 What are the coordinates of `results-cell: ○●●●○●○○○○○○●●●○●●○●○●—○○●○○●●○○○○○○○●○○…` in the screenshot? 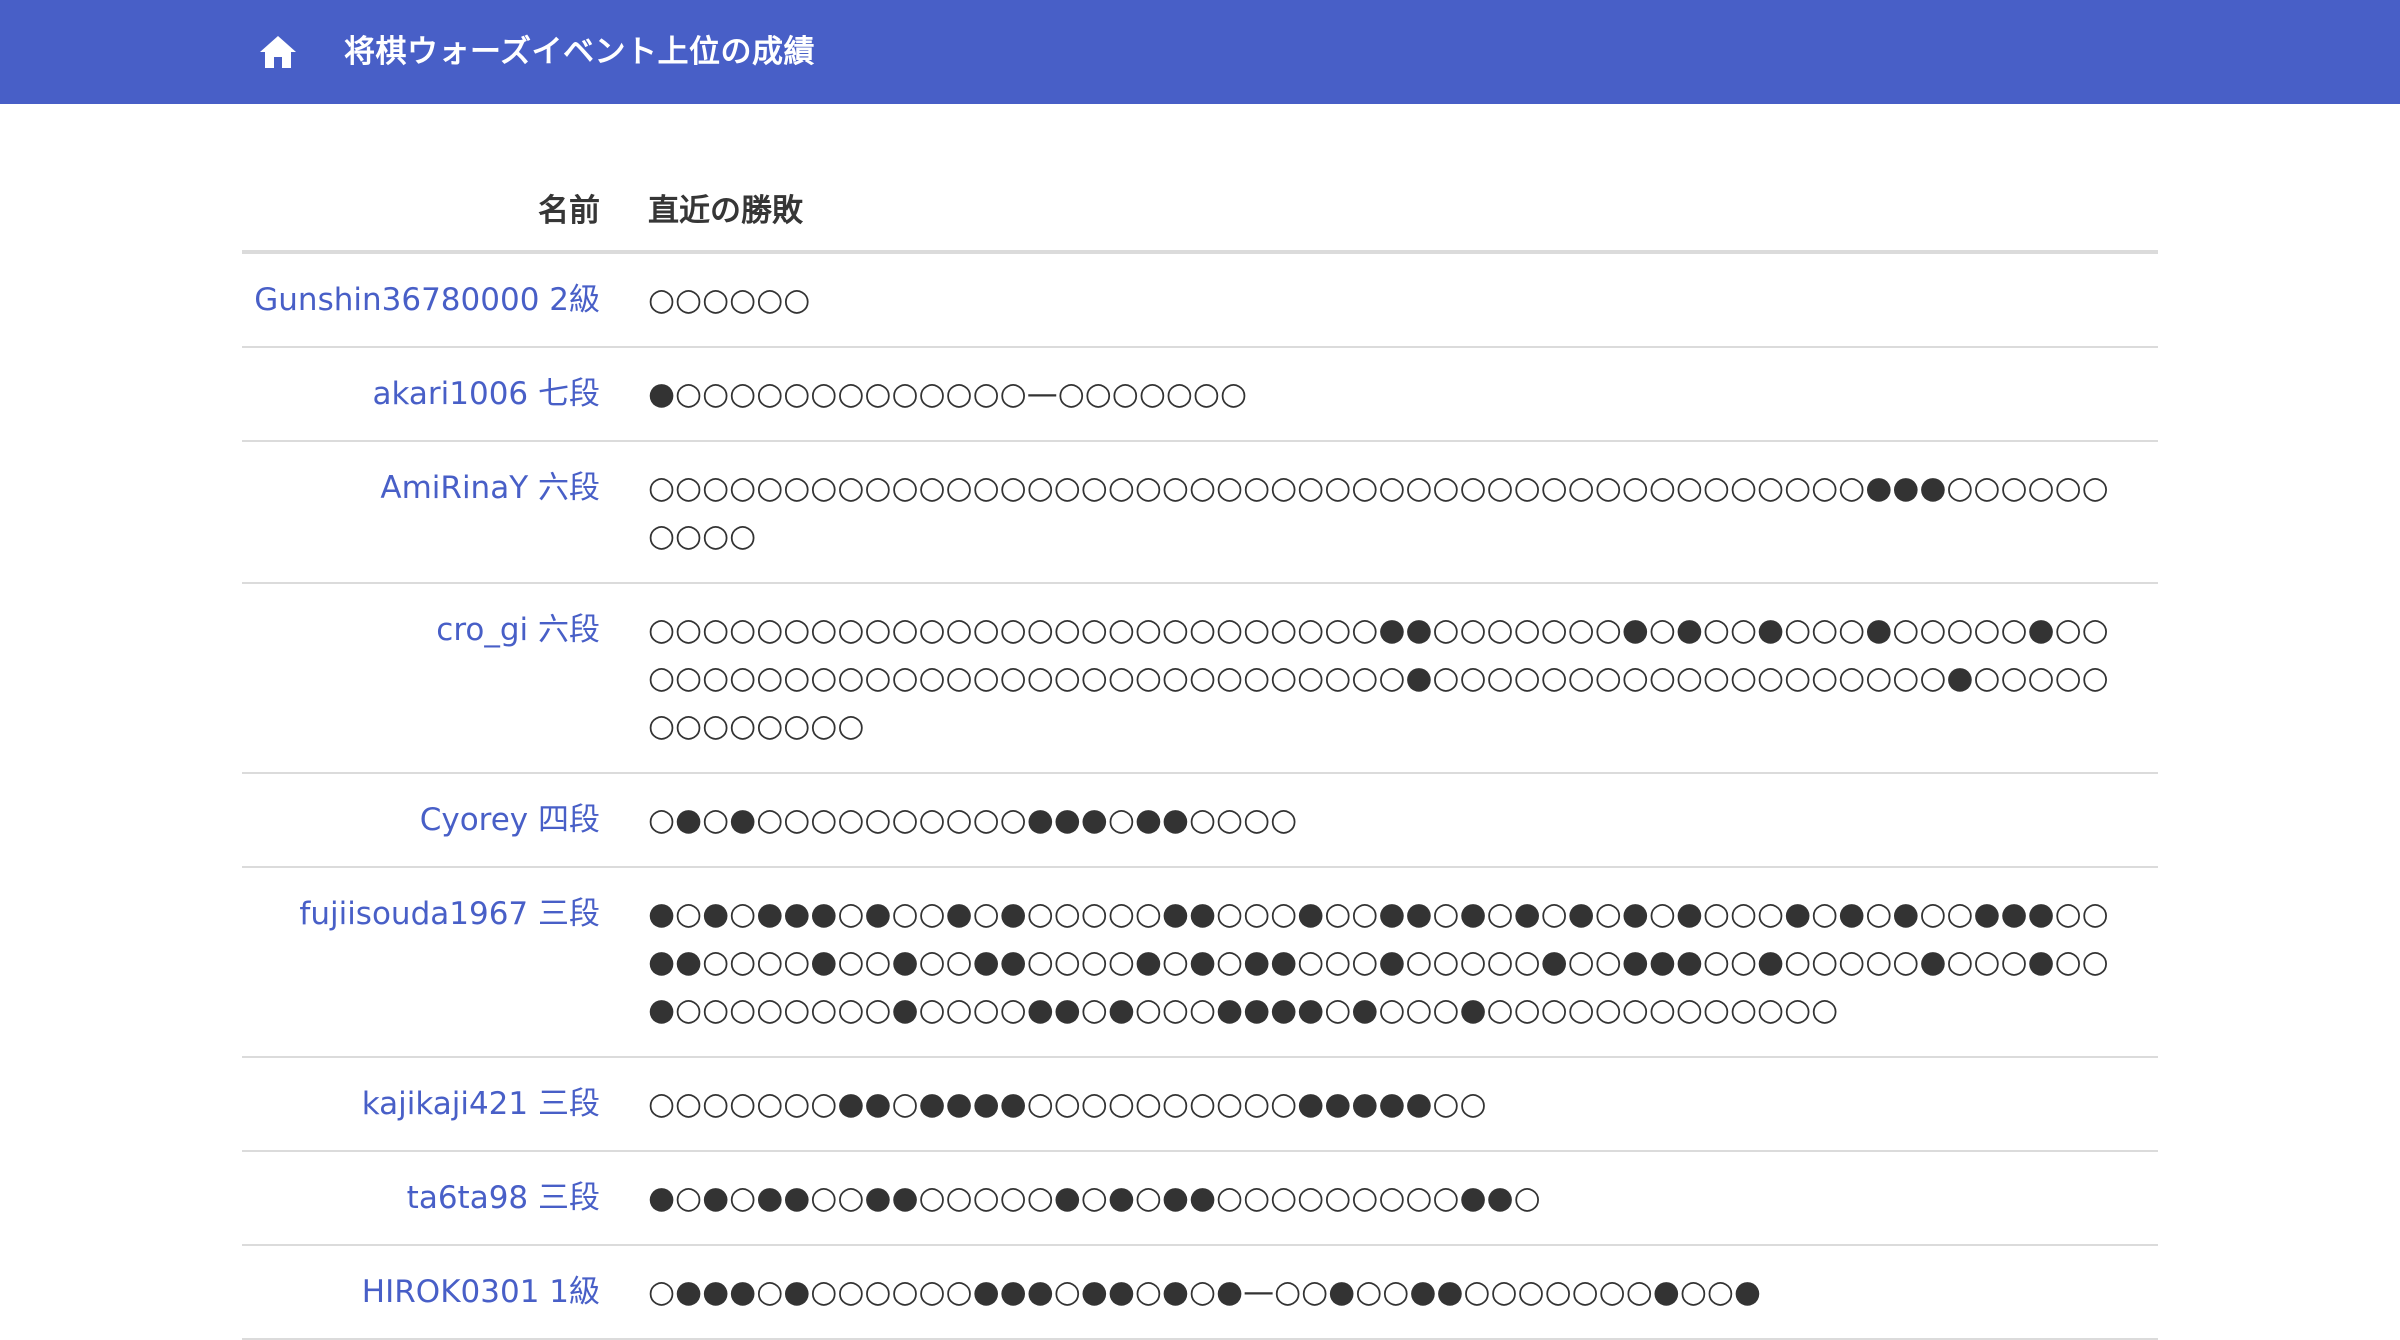 It's located at (1391, 1292).